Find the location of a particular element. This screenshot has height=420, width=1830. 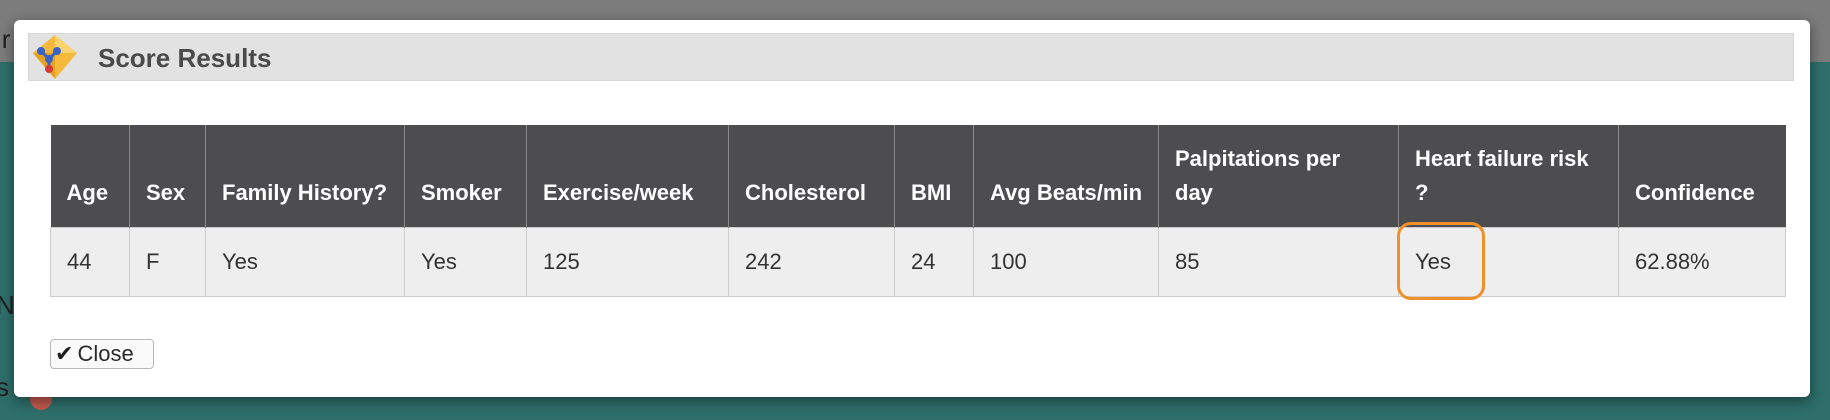

highlighted-result-box is located at coordinates (1441, 260).